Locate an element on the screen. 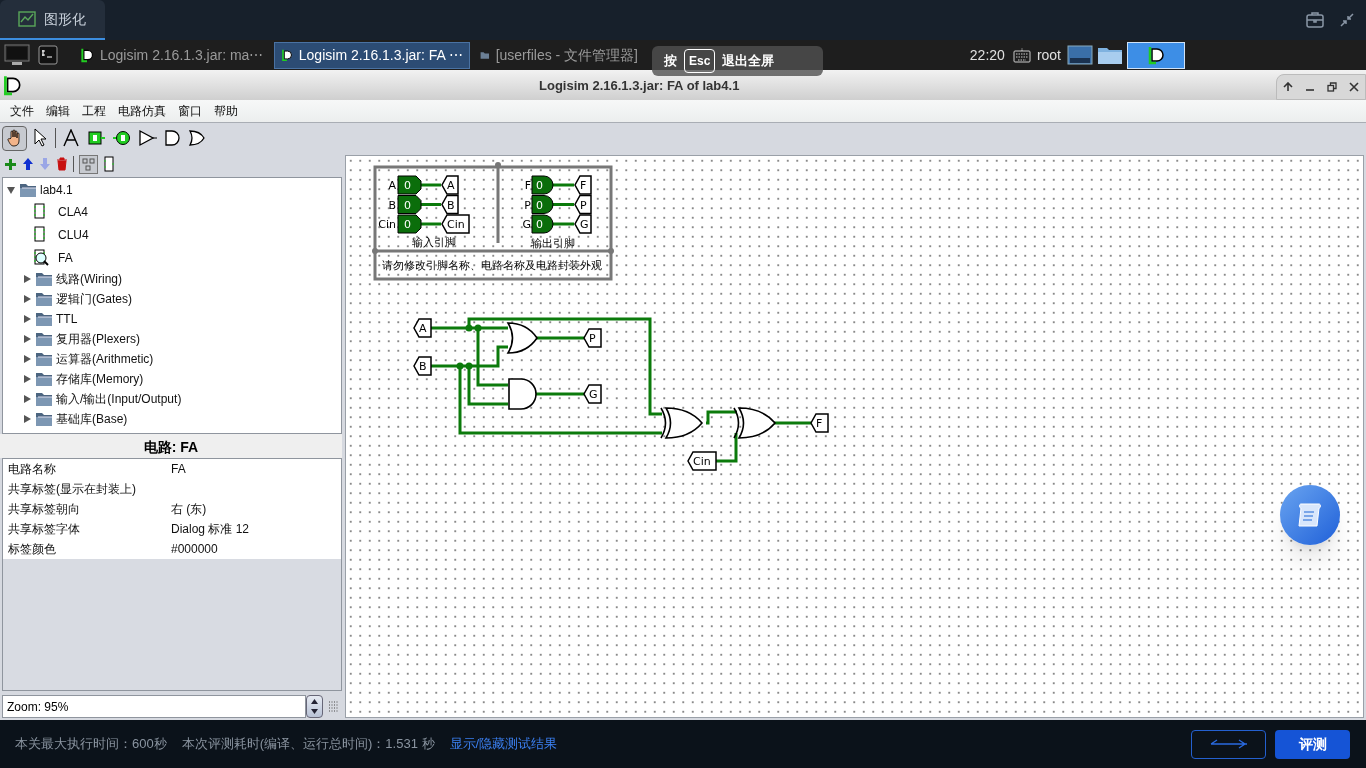 This screenshot has height=768, width=1366. toolbox-icon is located at coordinates (1315, 20).